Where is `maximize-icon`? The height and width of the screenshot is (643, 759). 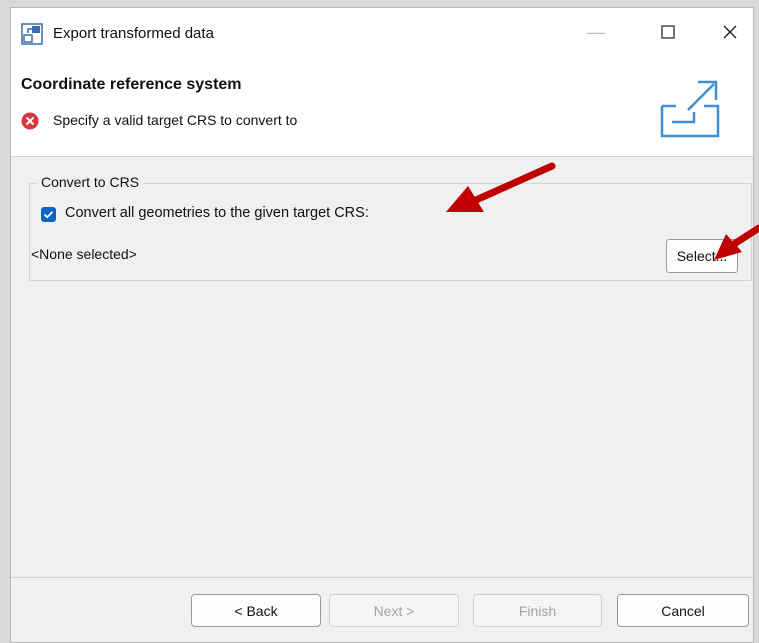 maximize-icon is located at coordinates (668, 32).